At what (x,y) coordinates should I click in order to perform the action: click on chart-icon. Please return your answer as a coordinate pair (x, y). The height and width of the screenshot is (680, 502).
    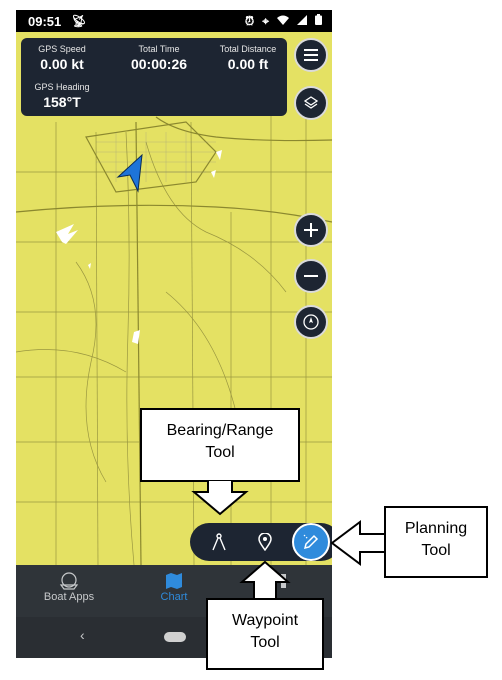
    Looking at the image, I should click on (174, 581).